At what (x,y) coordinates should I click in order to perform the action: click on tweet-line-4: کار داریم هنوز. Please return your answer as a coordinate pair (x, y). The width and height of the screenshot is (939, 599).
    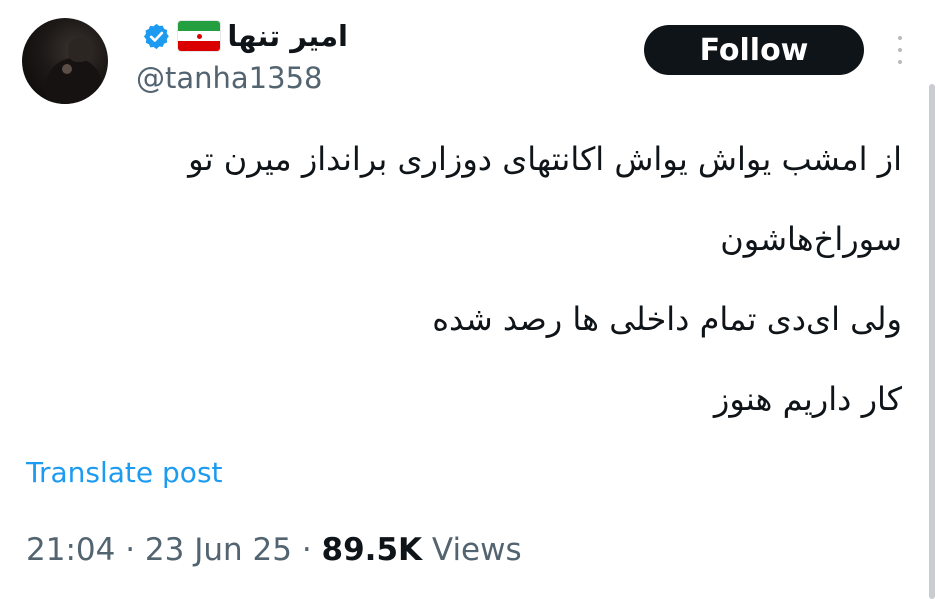
    Looking at the image, I should click on (807, 399).